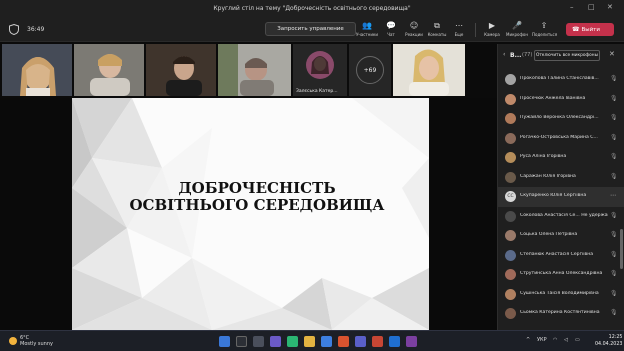 The height and width of the screenshot is (351, 624). What do you see at coordinates (610, 7) in the screenshot?
I see `close-window-button: ✕` at bounding box center [610, 7].